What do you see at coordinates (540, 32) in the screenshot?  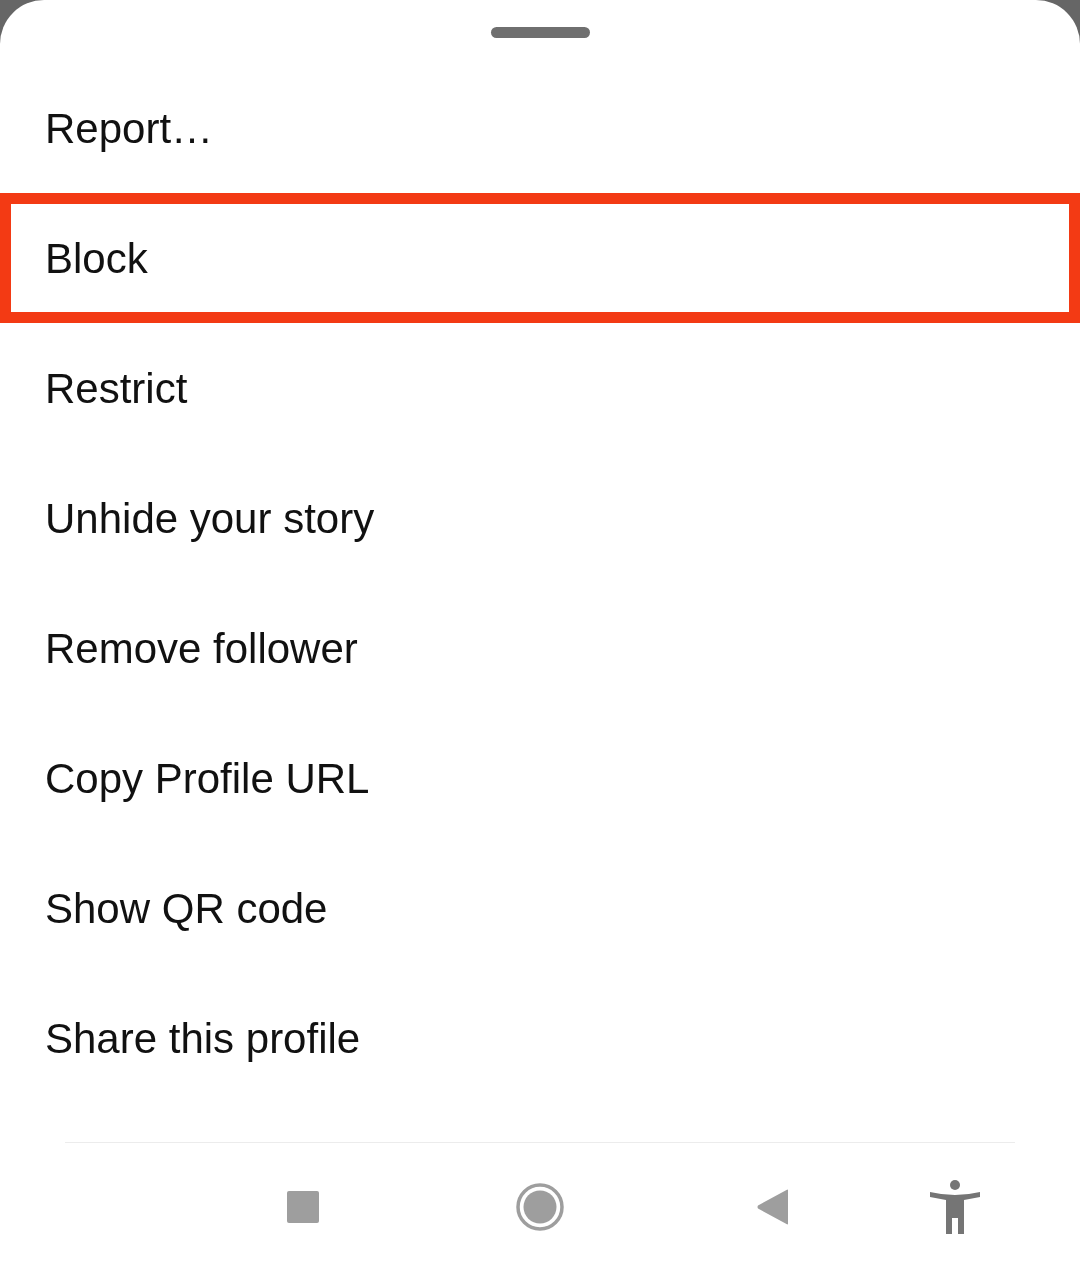 I see `drag-handle` at bounding box center [540, 32].